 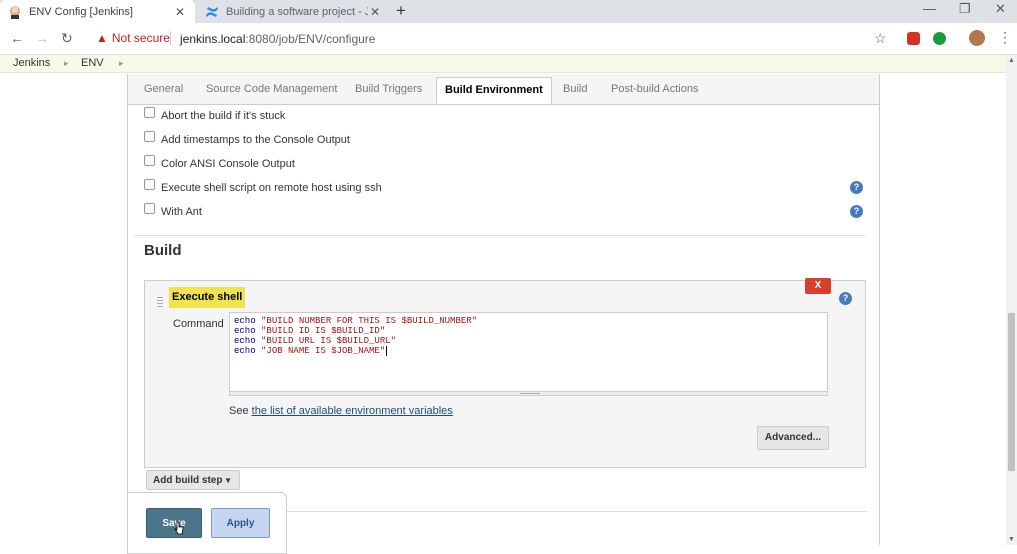 What do you see at coordinates (977, 38) in the screenshot?
I see `profile-avatar` at bounding box center [977, 38].